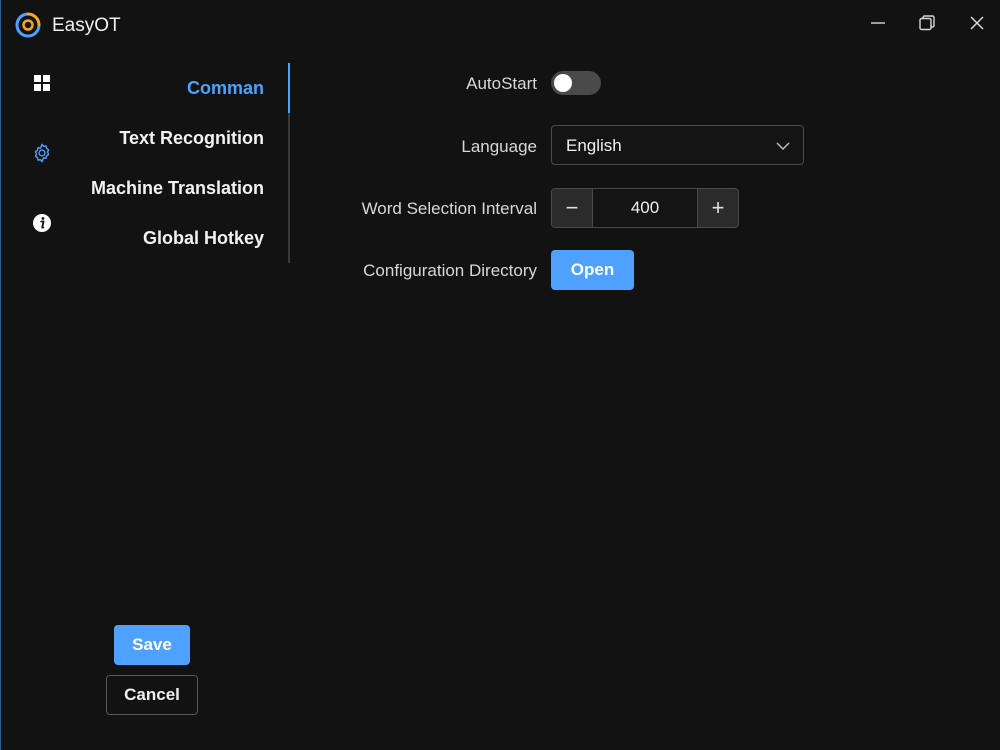  I want to click on maximize-icon, so click(927, 25).